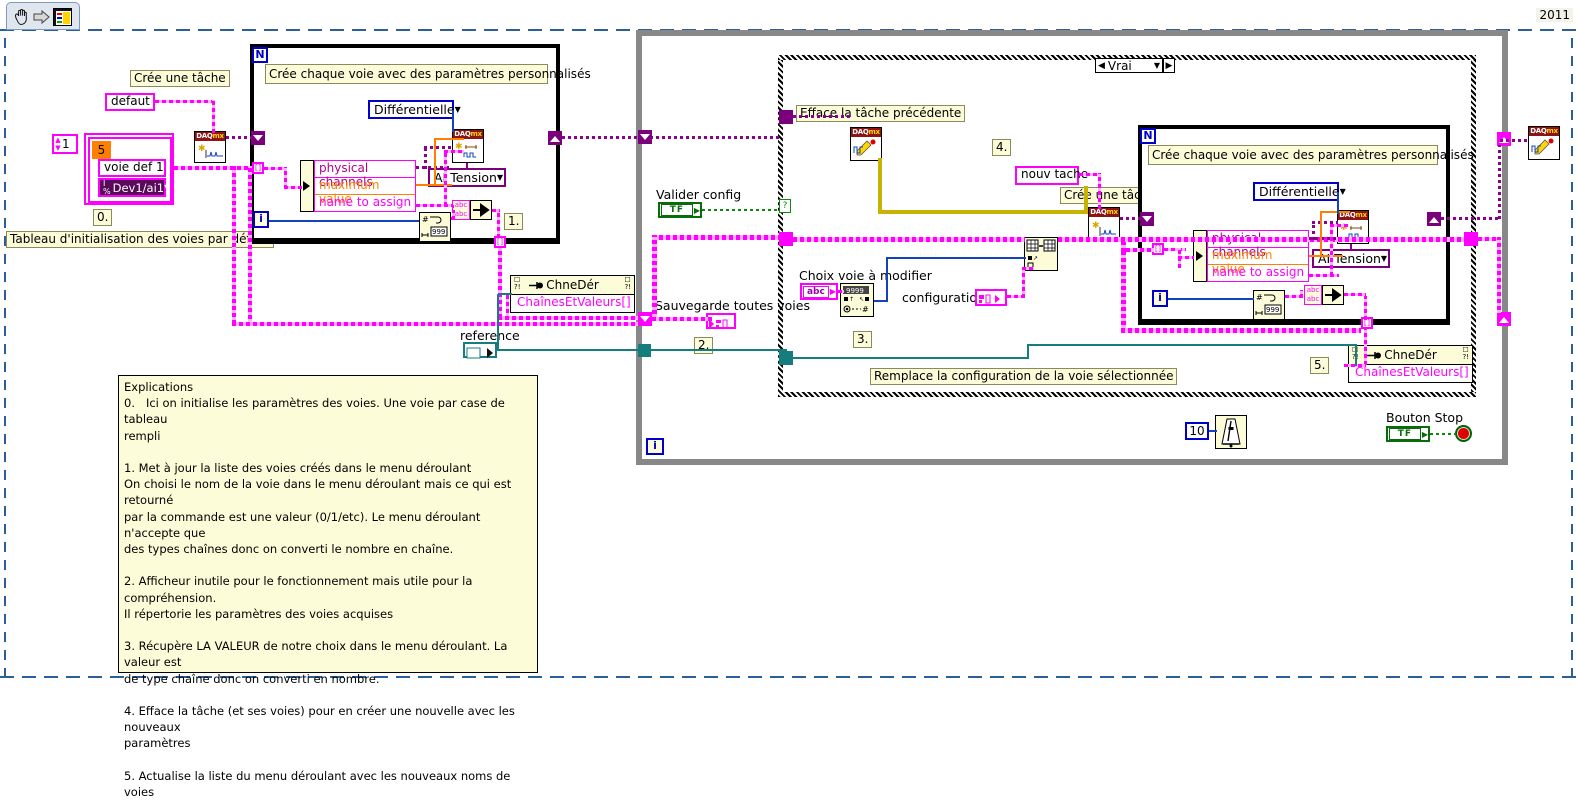 This screenshot has height=800, width=1577. I want to click on wire-error-h1, so click(983, 212).